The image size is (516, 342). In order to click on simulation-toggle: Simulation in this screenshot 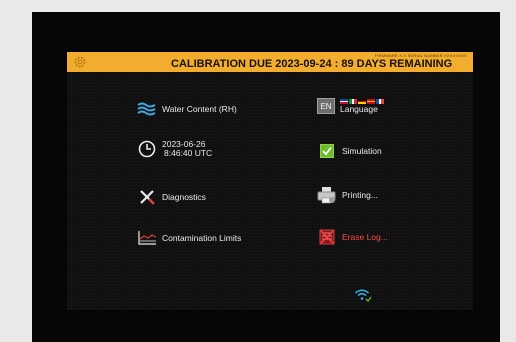, I will do `click(349, 151)`.